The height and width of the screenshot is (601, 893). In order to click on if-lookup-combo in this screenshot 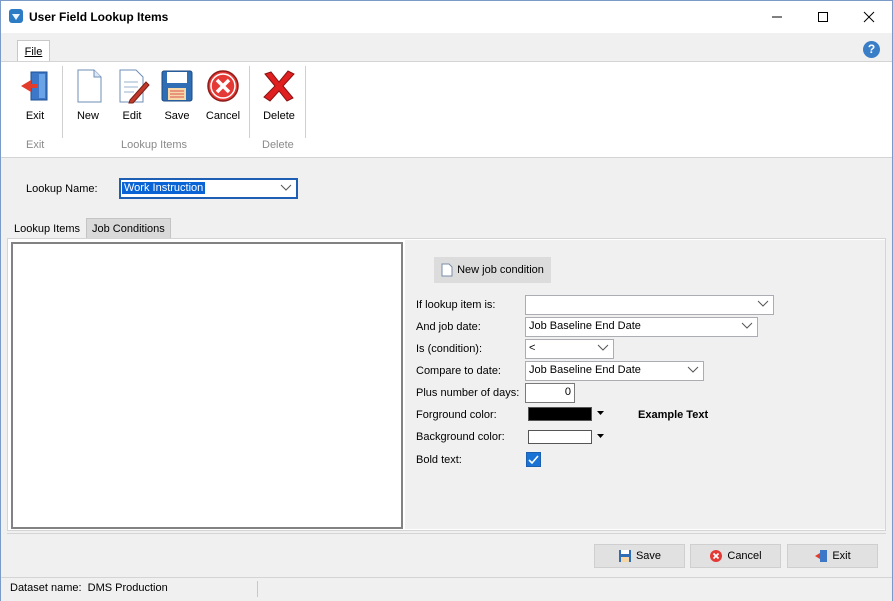, I will do `click(649, 305)`.